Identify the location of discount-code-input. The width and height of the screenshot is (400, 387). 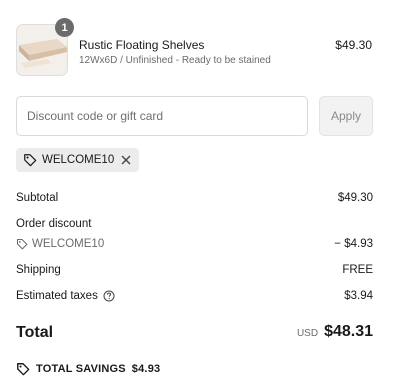
(162, 116).